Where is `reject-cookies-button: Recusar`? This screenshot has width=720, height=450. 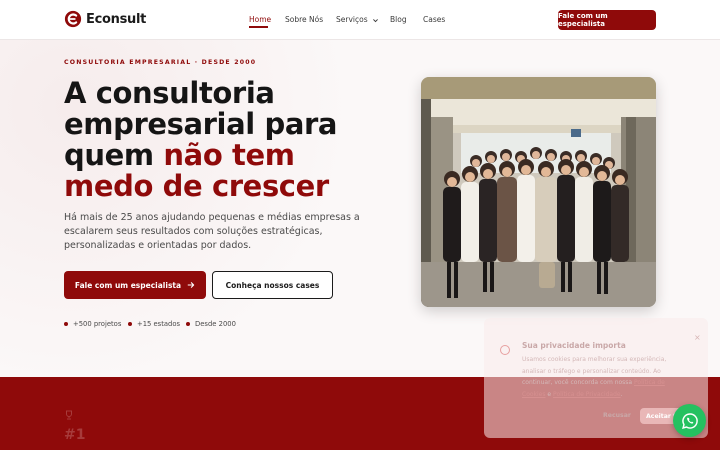 reject-cookies-button: Recusar is located at coordinates (617, 415).